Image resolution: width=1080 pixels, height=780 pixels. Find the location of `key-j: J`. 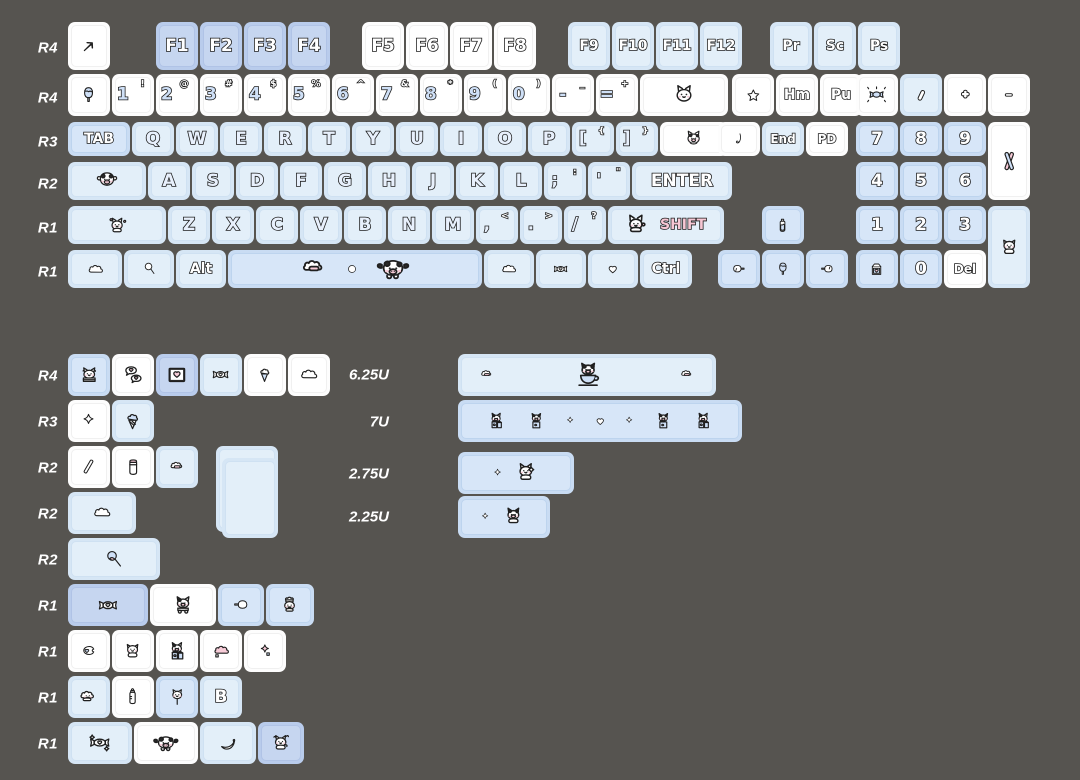

key-j: J is located at coordinates (433, 181).